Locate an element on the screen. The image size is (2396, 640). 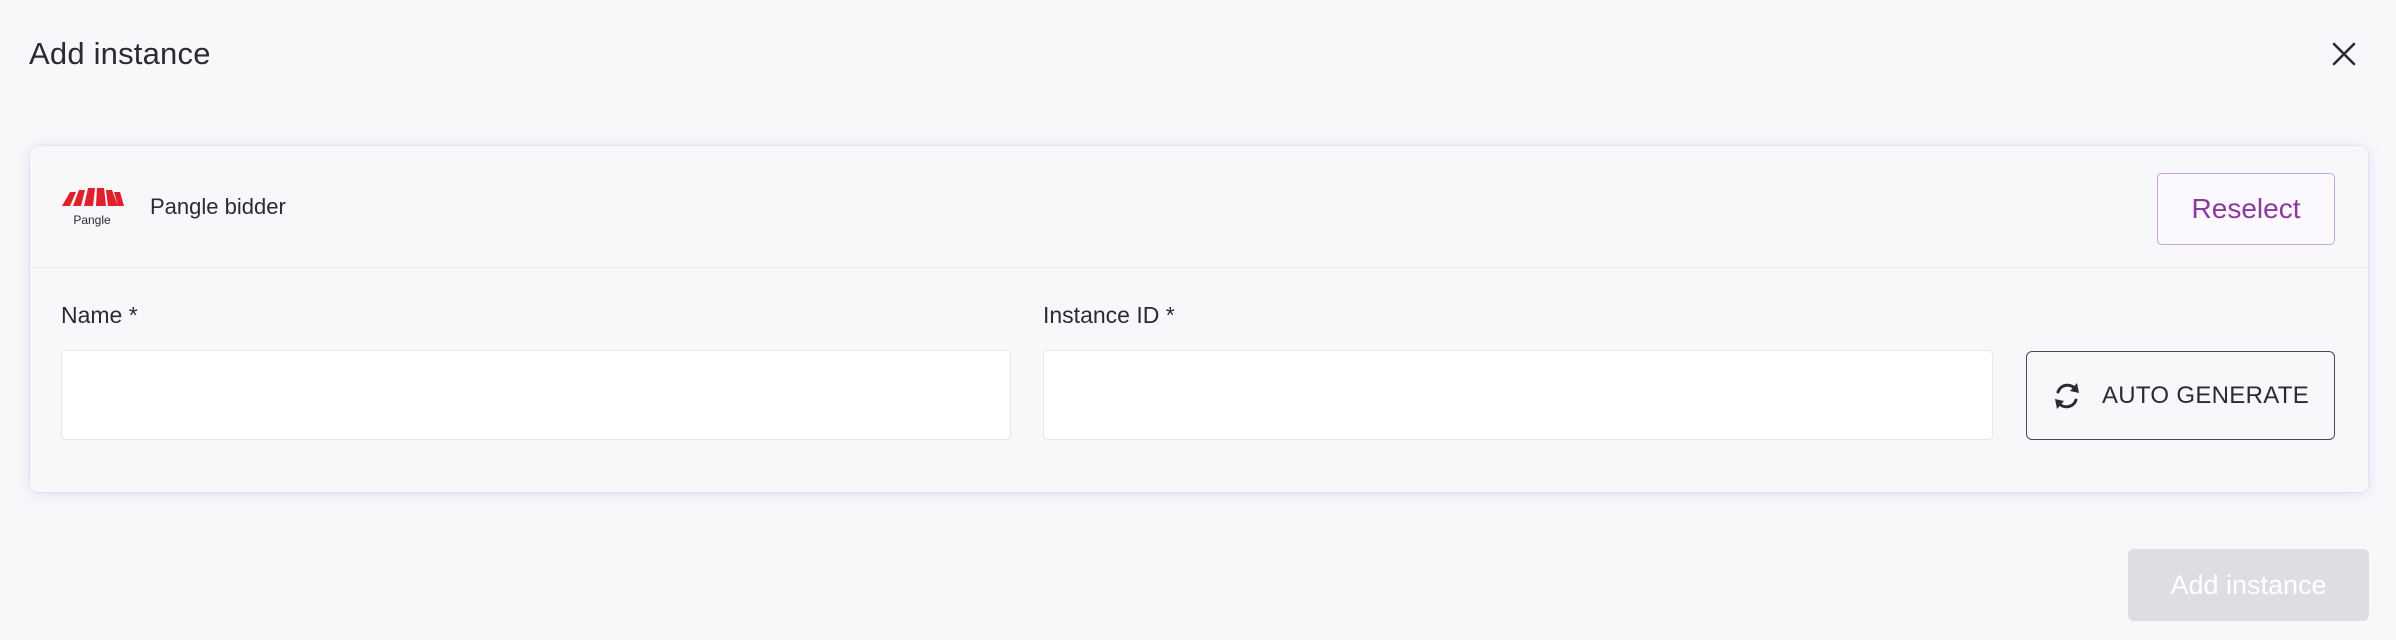
instance-id-label: Instance ID * is located at coordinates (1109, 315).